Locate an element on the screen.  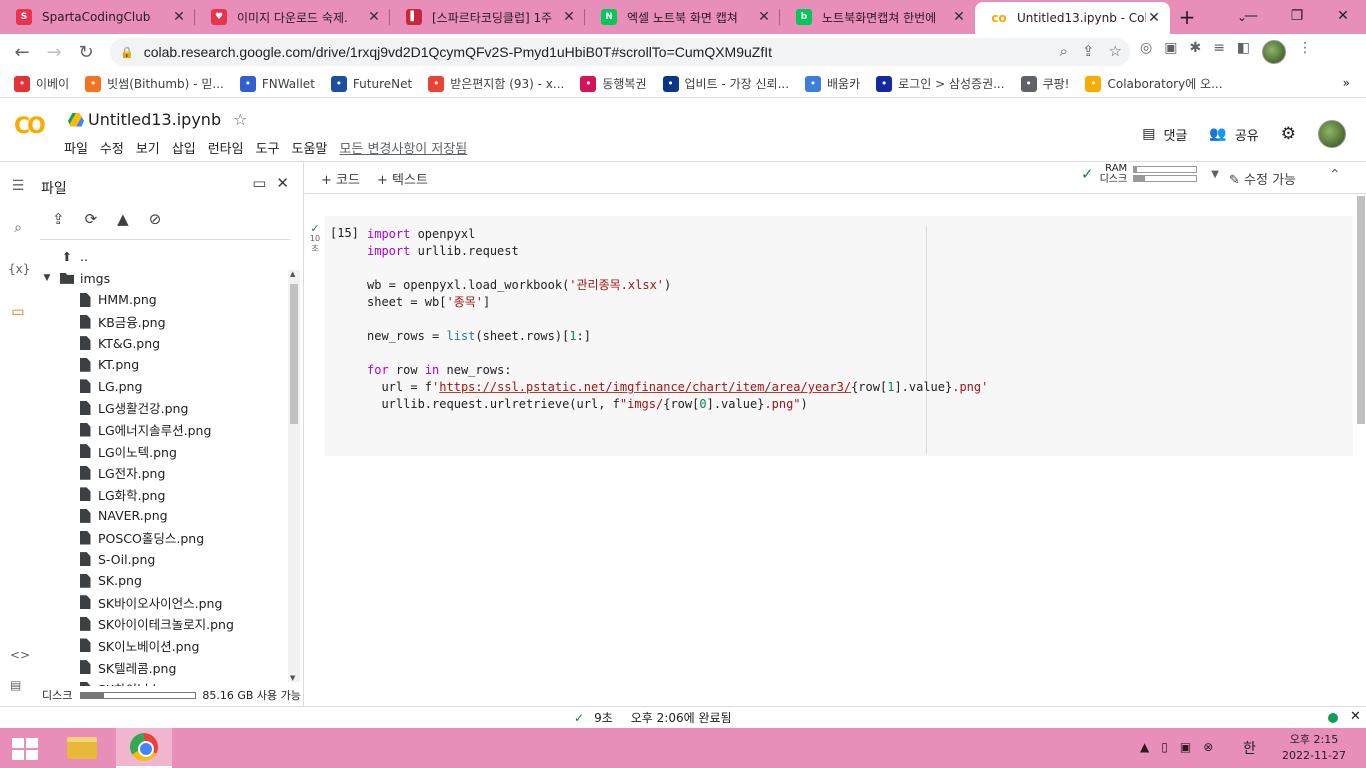
file-row: POSCO홀딩스.png is located at coordinates (161, 538).